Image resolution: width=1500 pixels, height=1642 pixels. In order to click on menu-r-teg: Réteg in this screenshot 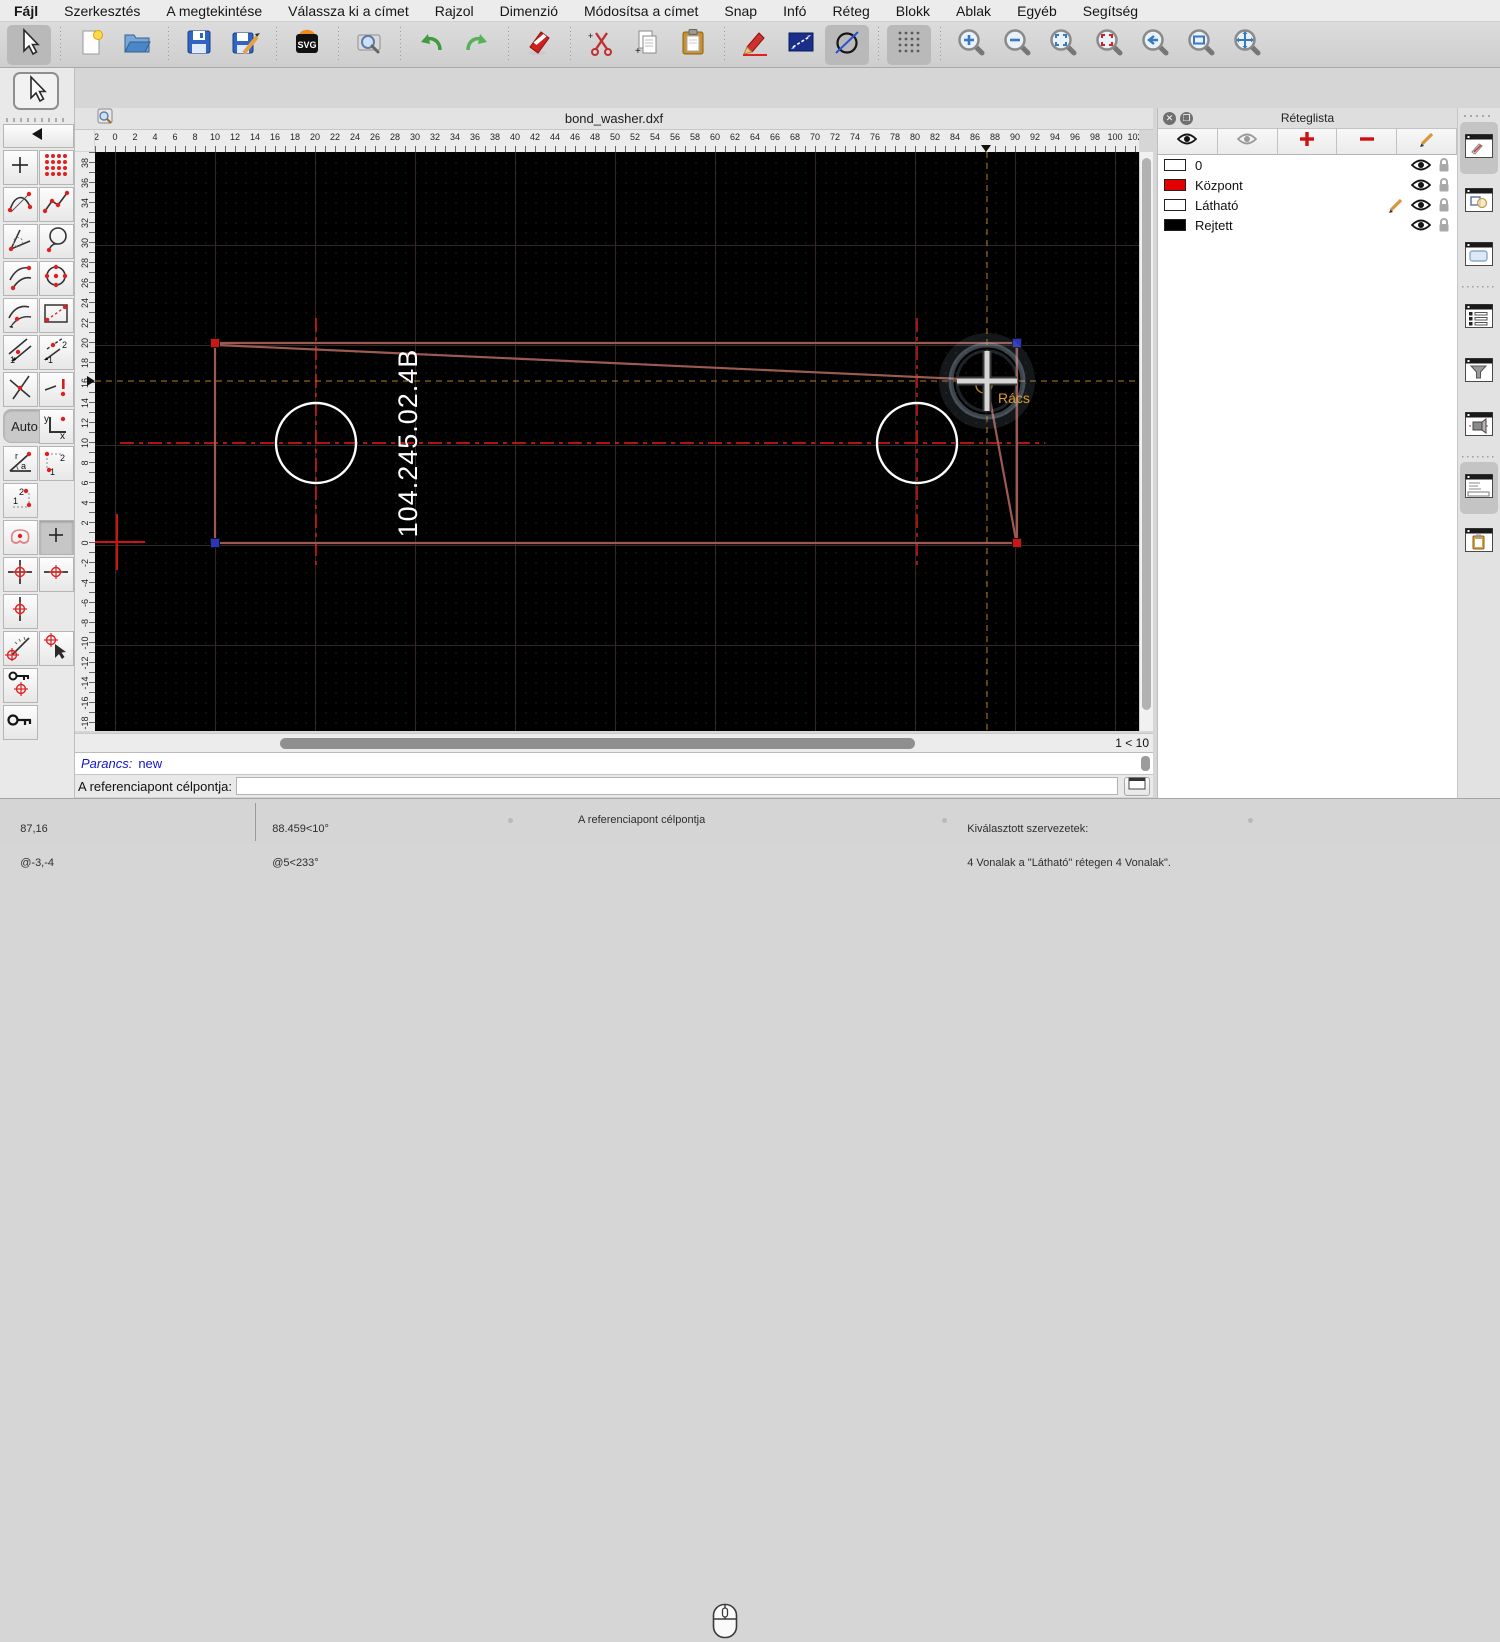, I will do `click(850, 11)`.